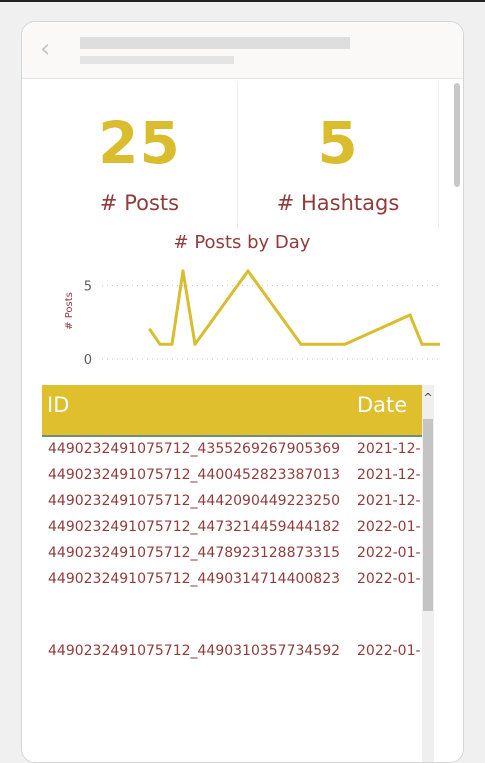  Describe the element at coordinates (338, 203) in the screenshot. I see `kpi-label: # Hashtags` at that location.